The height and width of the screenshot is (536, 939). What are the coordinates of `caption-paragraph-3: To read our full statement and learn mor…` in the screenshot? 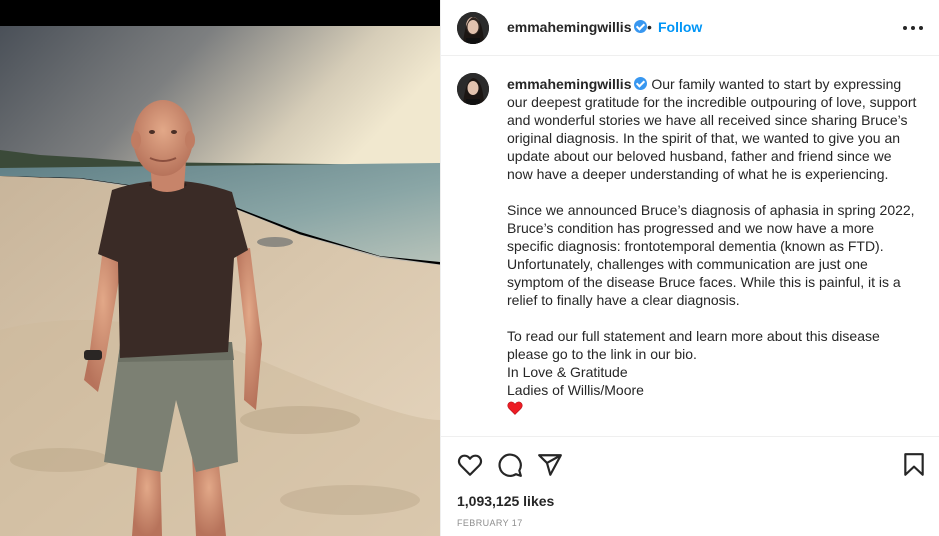 It's located at (693, 345).